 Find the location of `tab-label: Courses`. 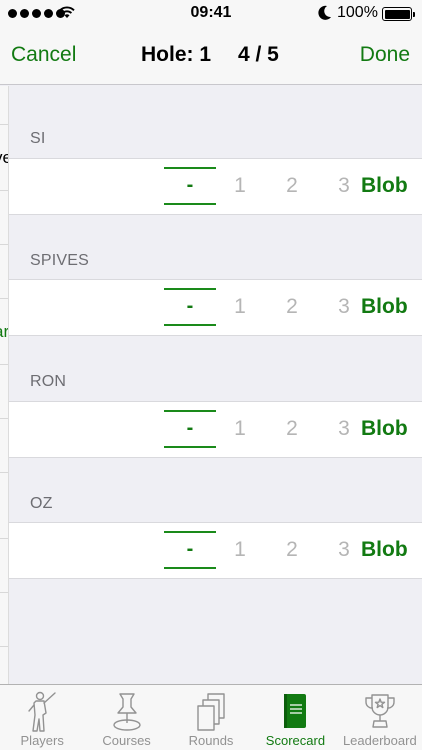

tab-label: Courses is located at coordinates (126, 740).